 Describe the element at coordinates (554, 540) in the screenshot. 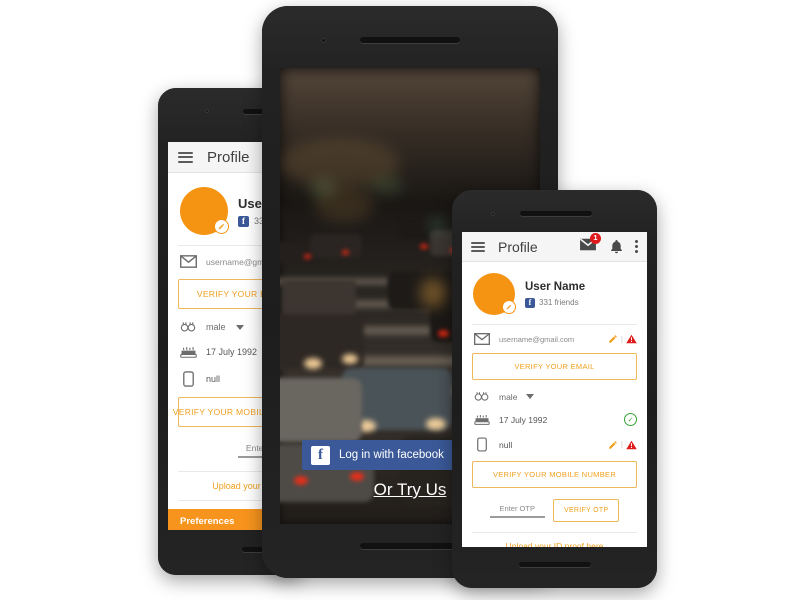

I see `upload-id-link: Upload your ID proof here` at that location.